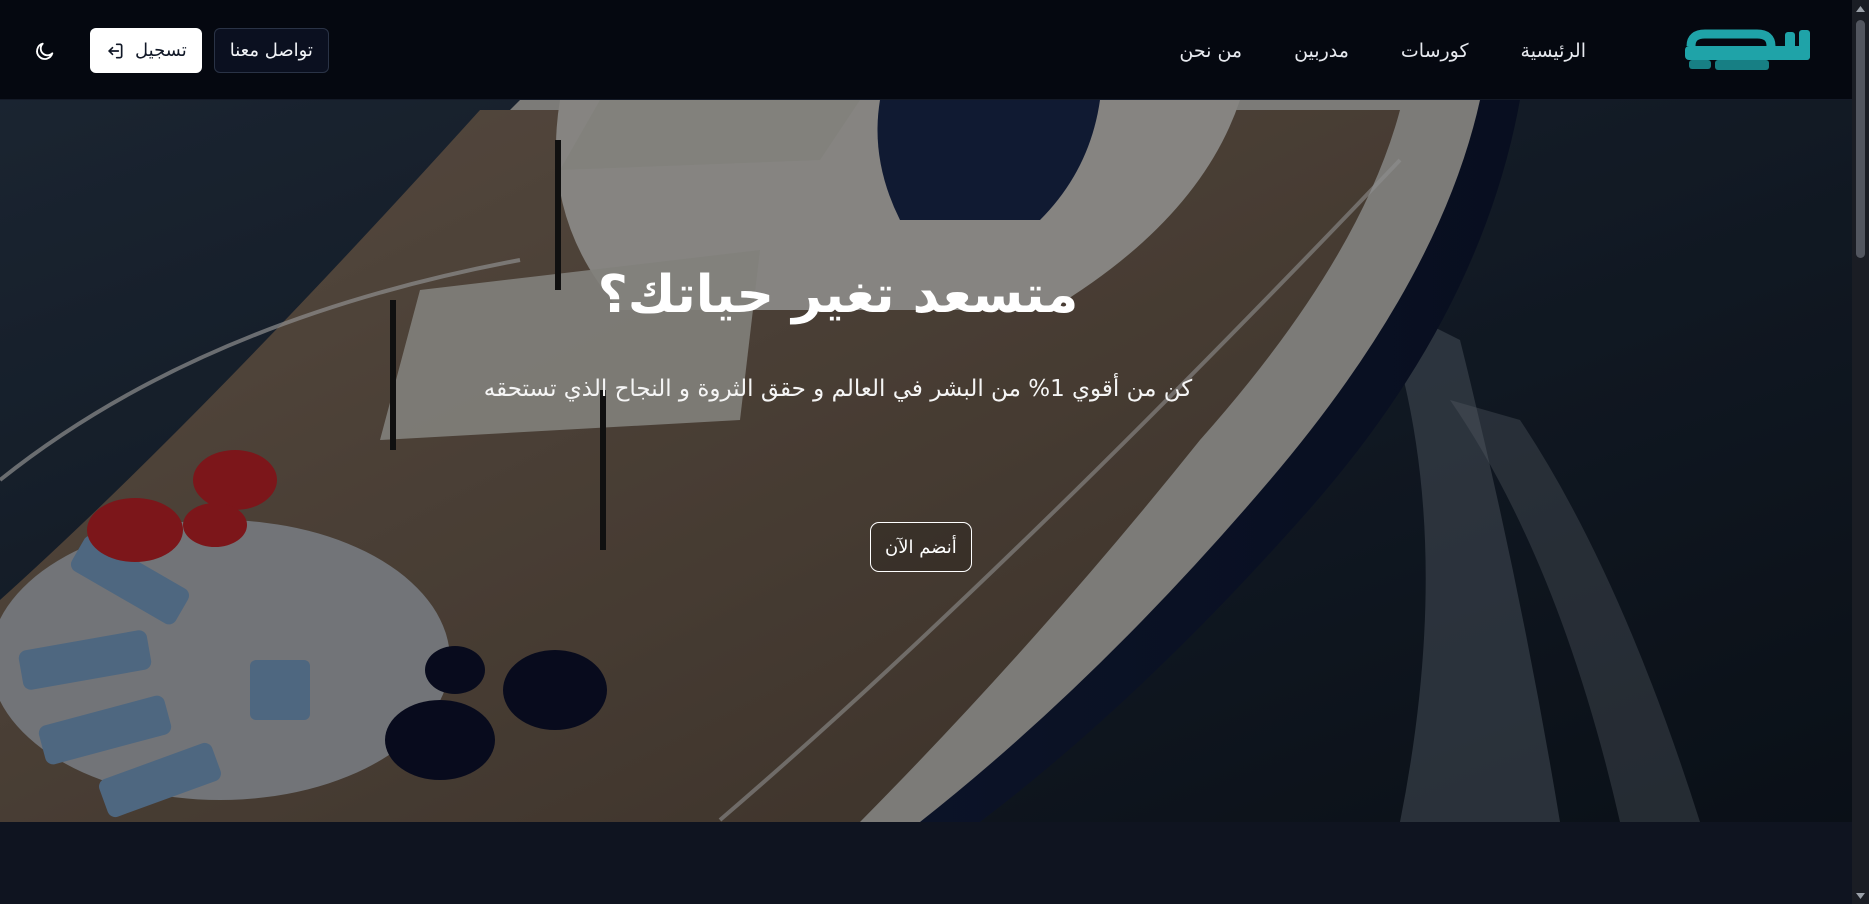 This screenshot has width=1869, height=904. I want to click on nav-about-link: من نحن, so click(1210, 51).